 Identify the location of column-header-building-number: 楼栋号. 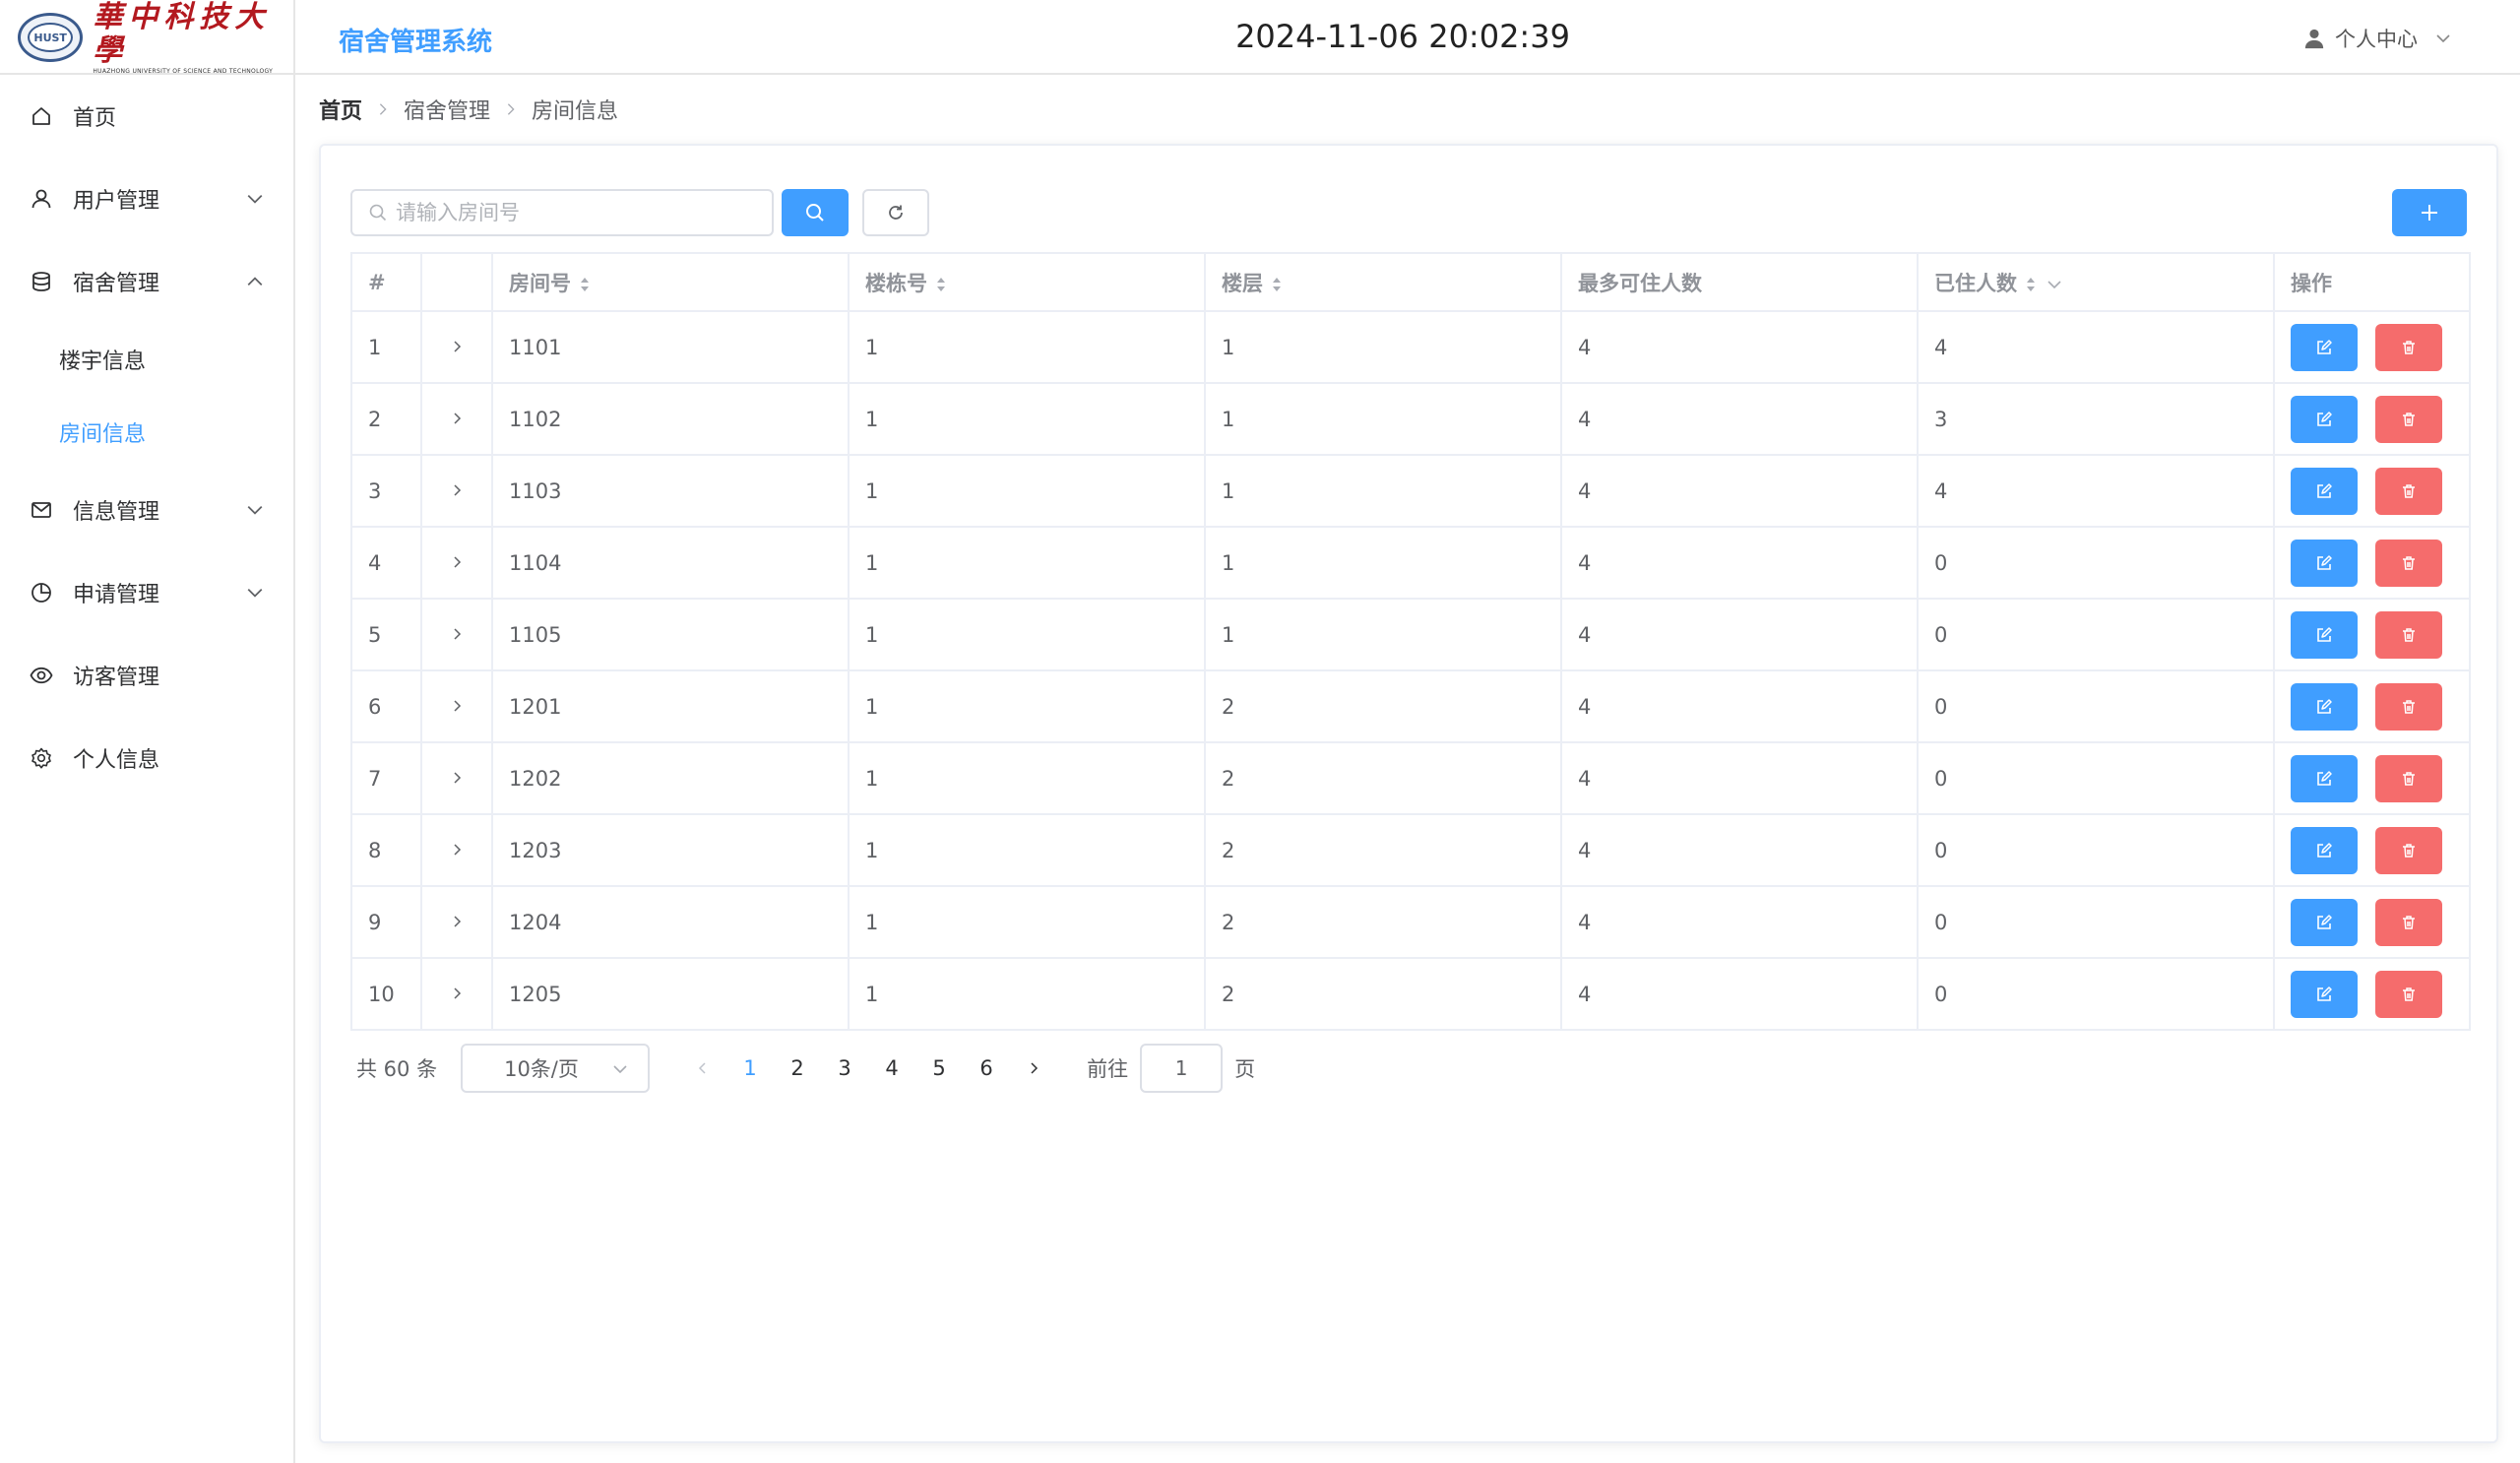
(1027, 283).